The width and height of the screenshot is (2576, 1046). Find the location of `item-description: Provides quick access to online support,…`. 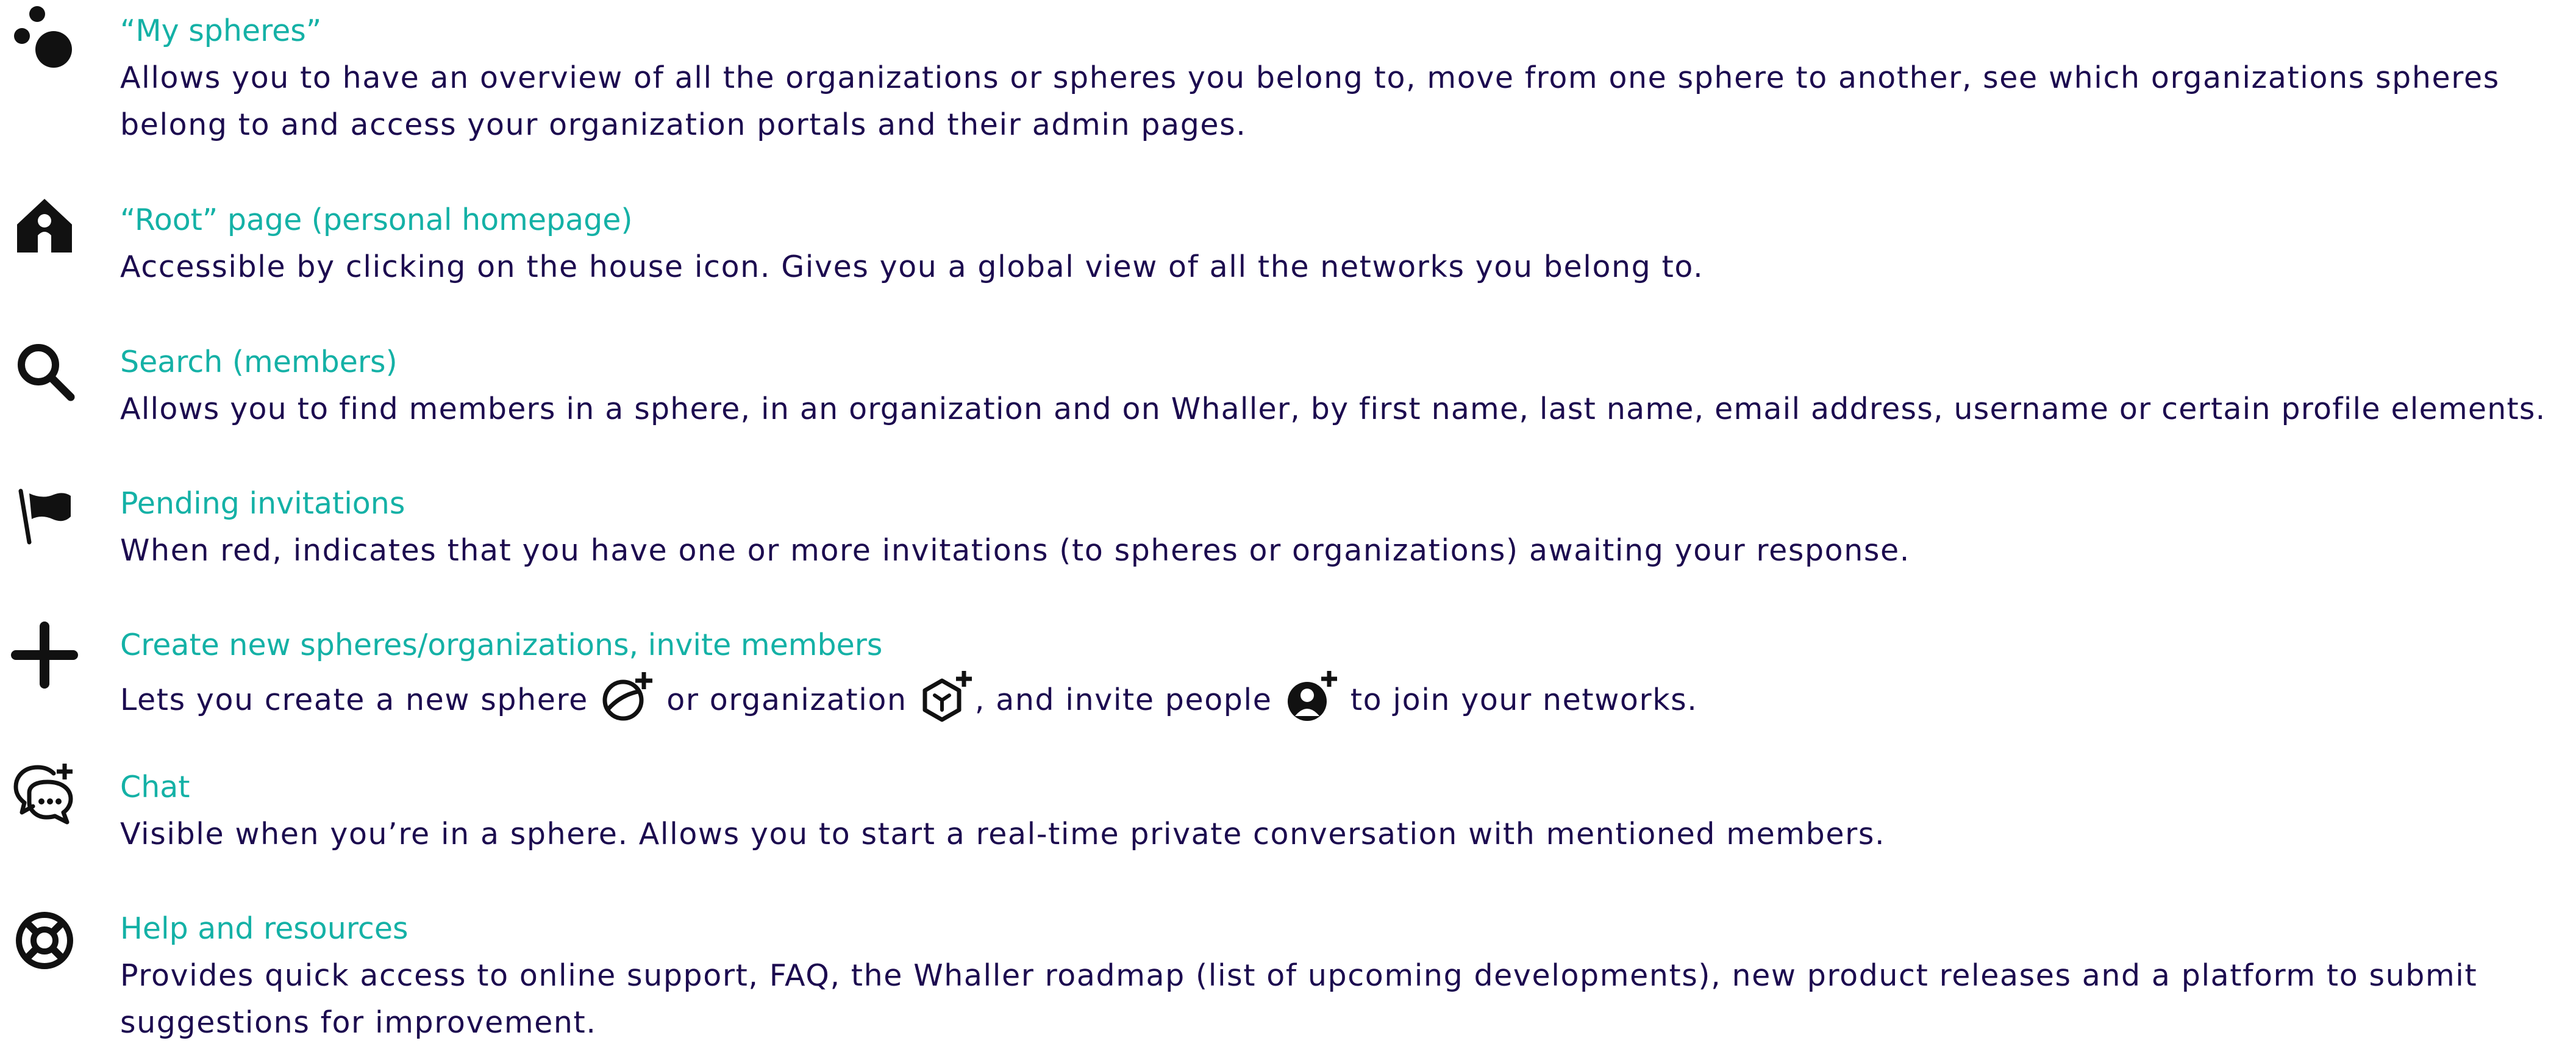

item-description: Provides quick access to online support,… is located at coordinates (1299, 999).